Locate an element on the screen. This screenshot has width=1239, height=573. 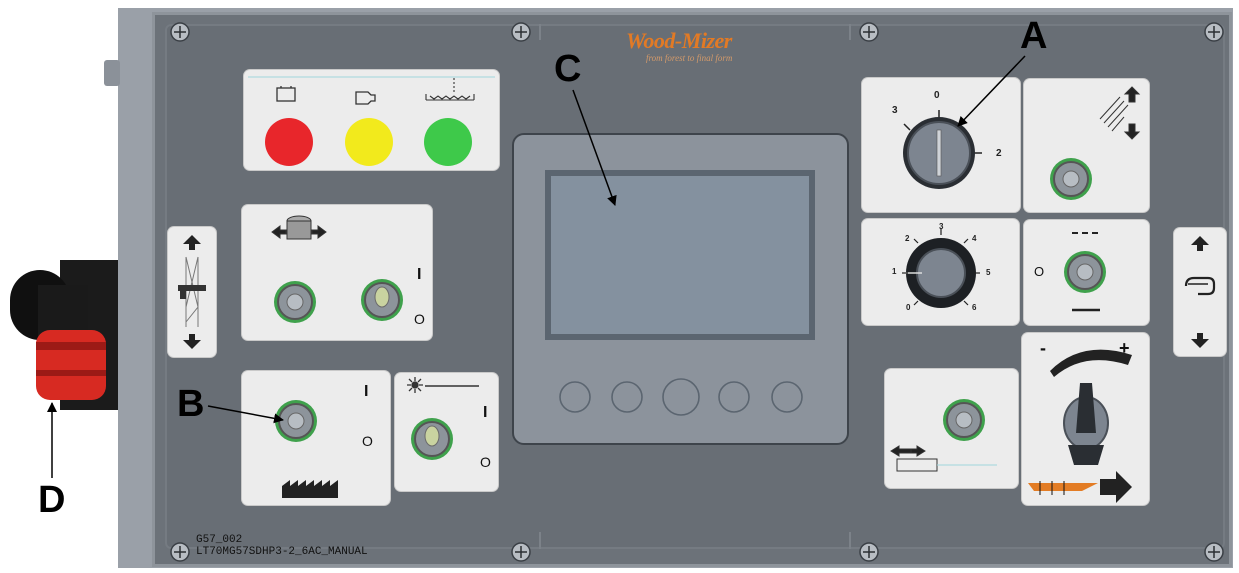
drawing-code-line-1: G57_002 is located at coordinates (219, 540).